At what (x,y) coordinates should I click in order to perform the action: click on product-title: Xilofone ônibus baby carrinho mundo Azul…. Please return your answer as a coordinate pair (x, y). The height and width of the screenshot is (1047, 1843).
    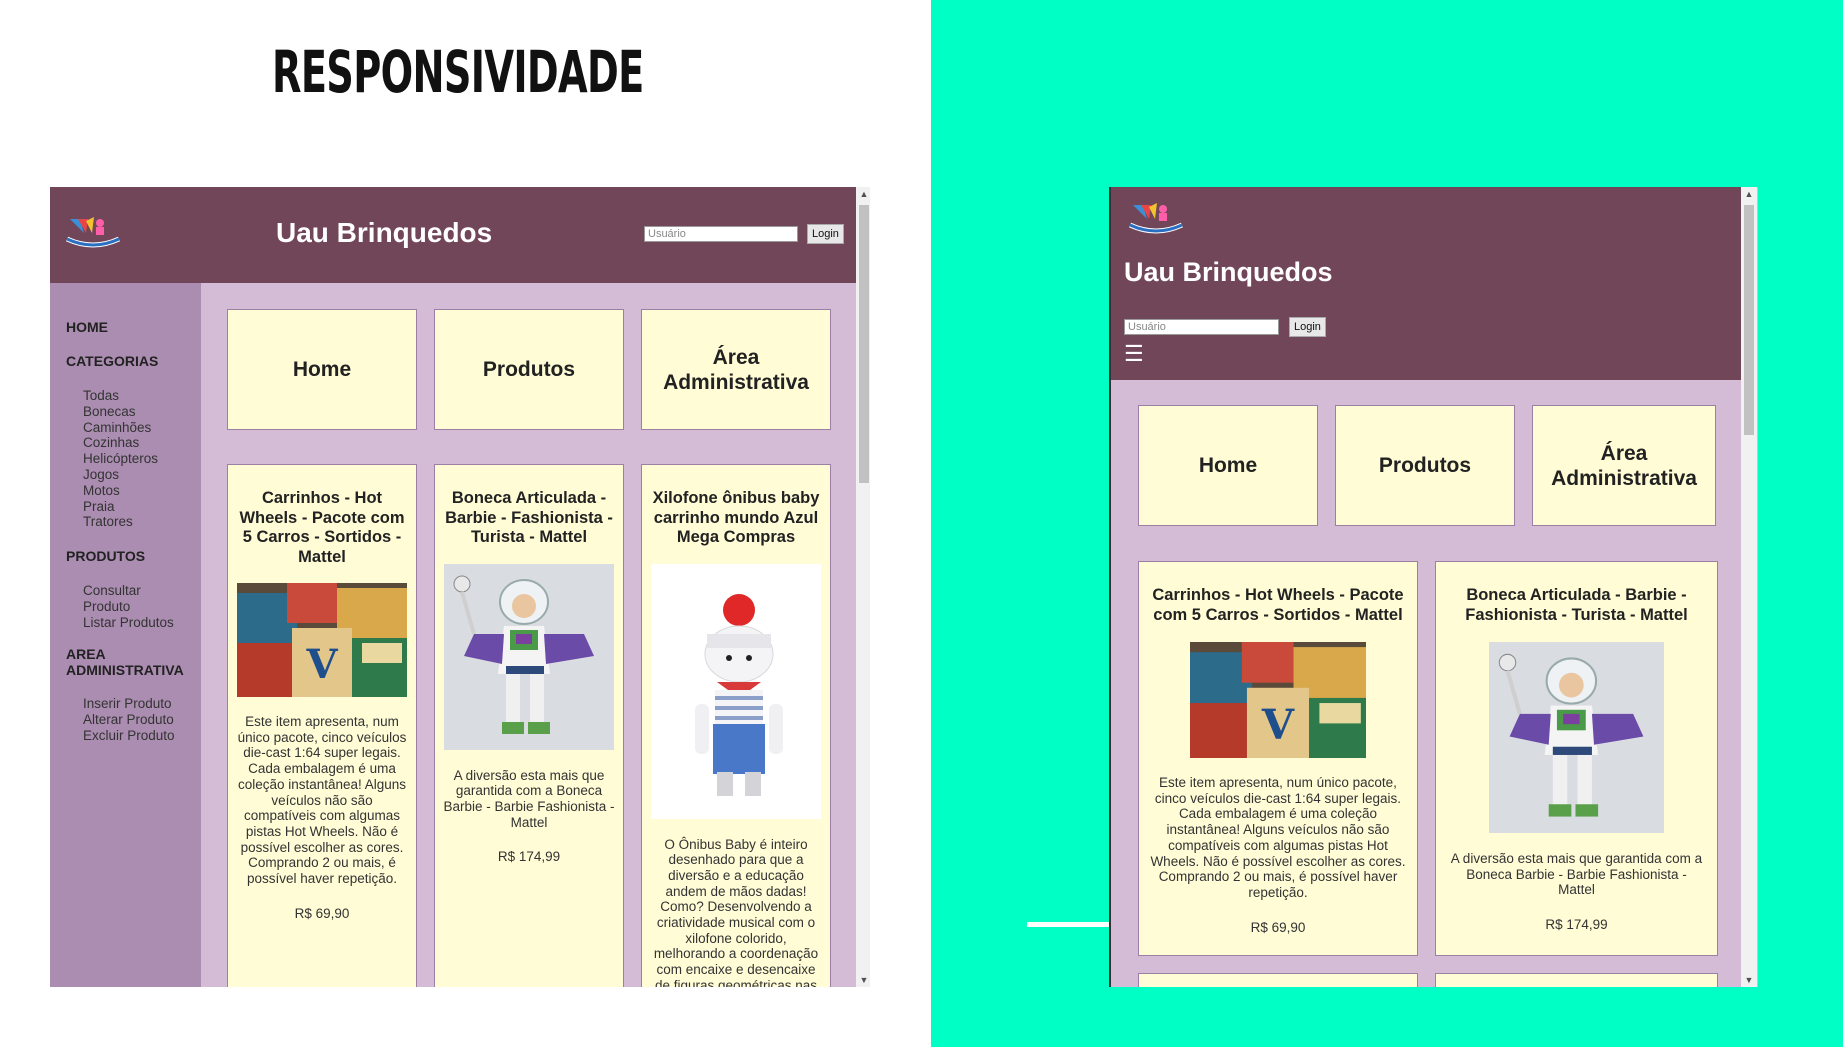
    Looking at the image, I should click on (736, 517).